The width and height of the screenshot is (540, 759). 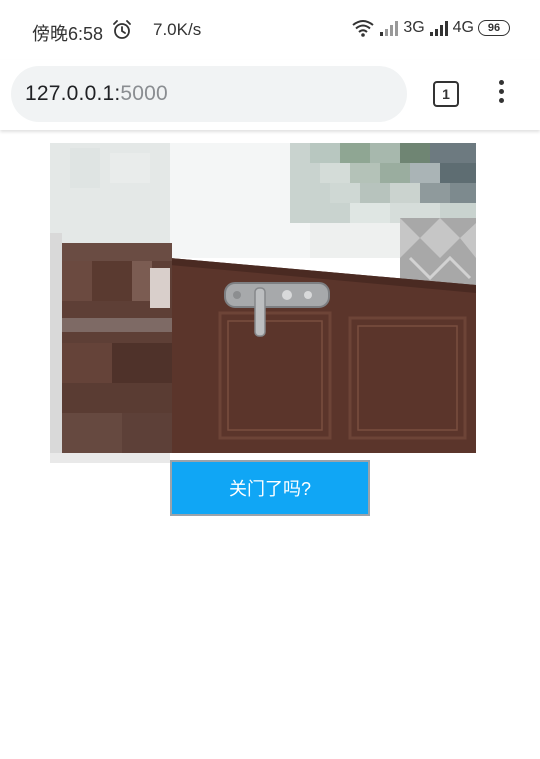 What do you see at coordinates (270, 30) in the screenshot?
I see `status-bar: 傍晚6:58 7.0K/s 3G 4G 96` at bounding box center [270, 30].